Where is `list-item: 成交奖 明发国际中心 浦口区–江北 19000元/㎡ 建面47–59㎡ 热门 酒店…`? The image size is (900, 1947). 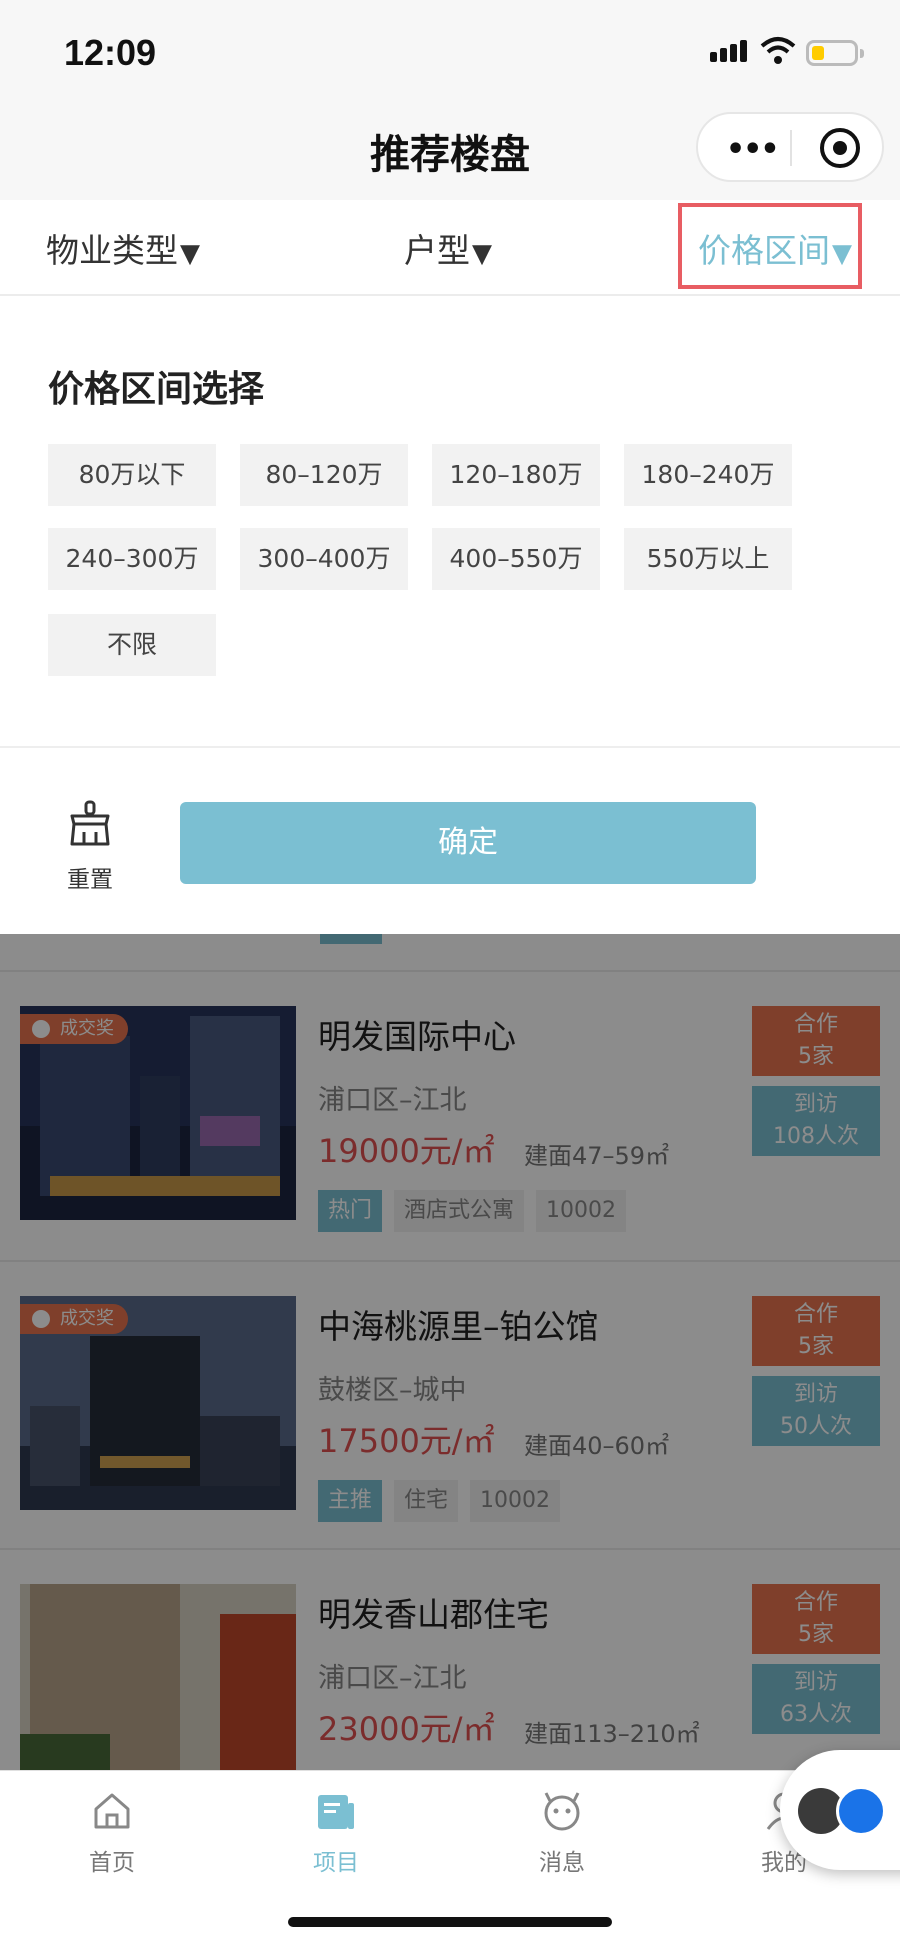 list-item: 成交奖 明发国际中心 浦口区–江北 19000元/㎡ 建面47–59㎡ 热门 酒店… is located at coordinates (450, 1115).